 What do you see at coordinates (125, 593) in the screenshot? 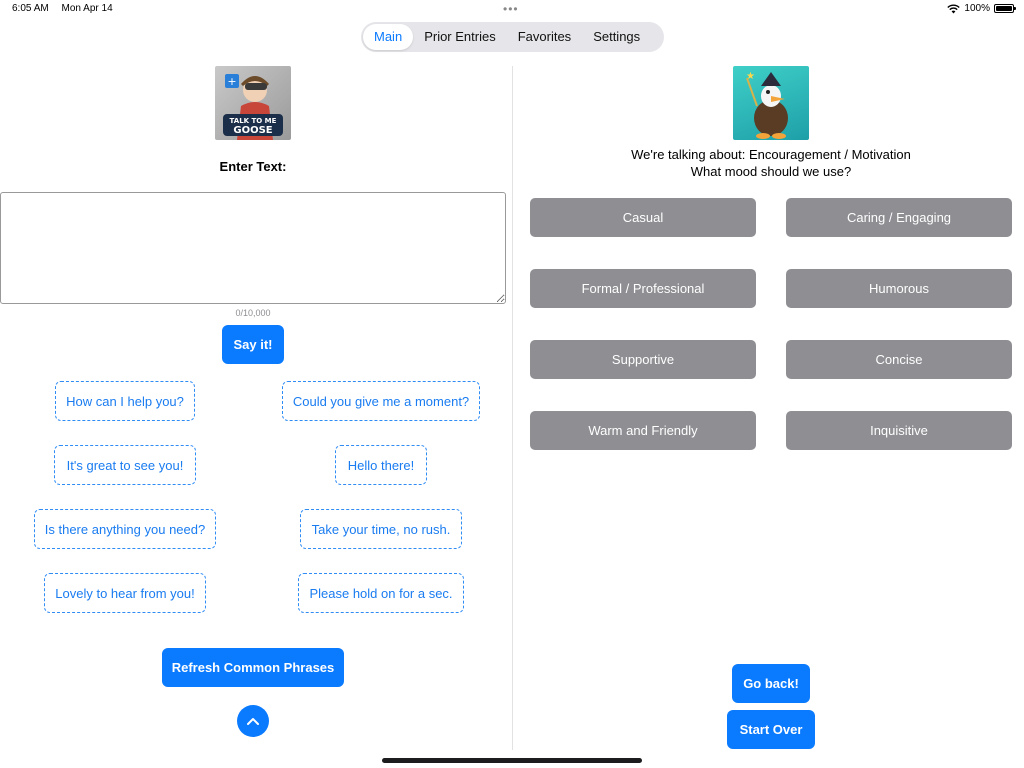
I see `phrase-button: Lovely to hear from you!` at bounding box center [125, 593].